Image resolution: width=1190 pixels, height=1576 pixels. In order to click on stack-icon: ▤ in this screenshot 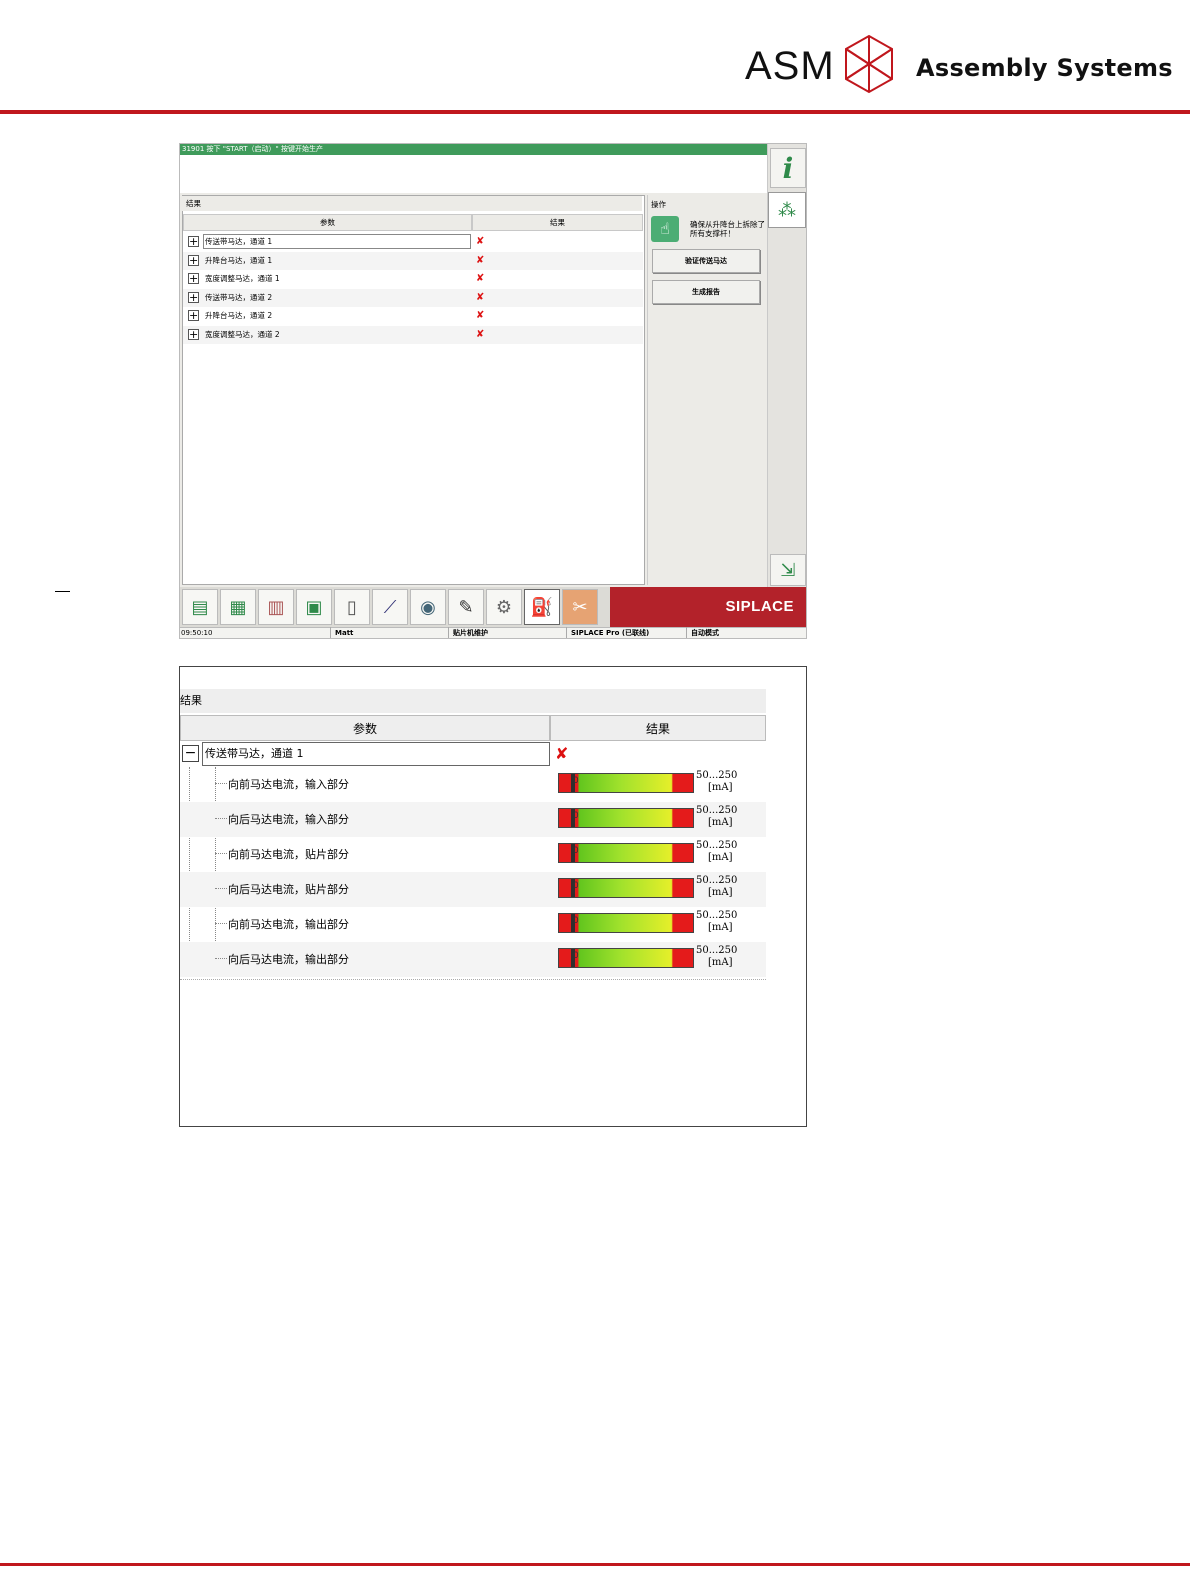, I will do `click(200, 607)`.